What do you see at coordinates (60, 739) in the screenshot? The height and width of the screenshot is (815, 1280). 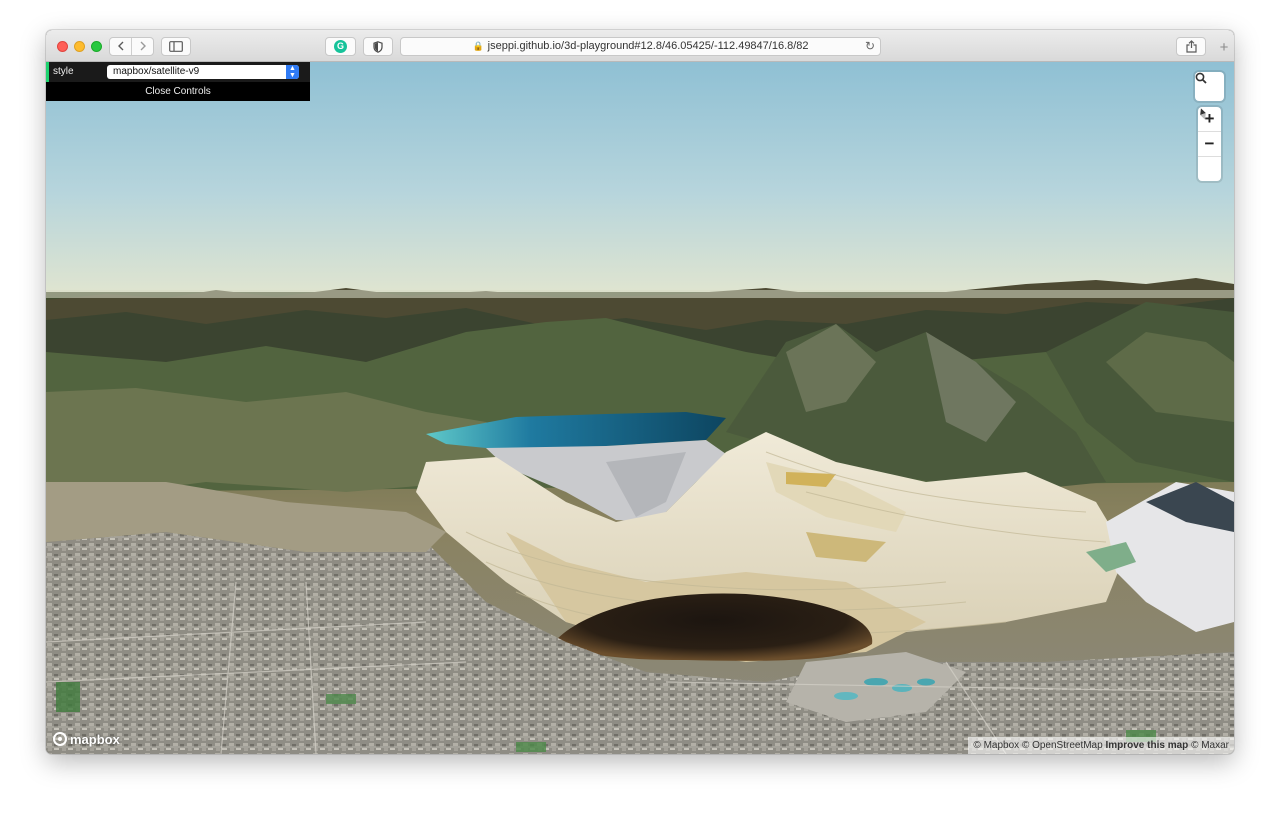 I see `mapbox-logo-icon` at bounding box center [60, 739].